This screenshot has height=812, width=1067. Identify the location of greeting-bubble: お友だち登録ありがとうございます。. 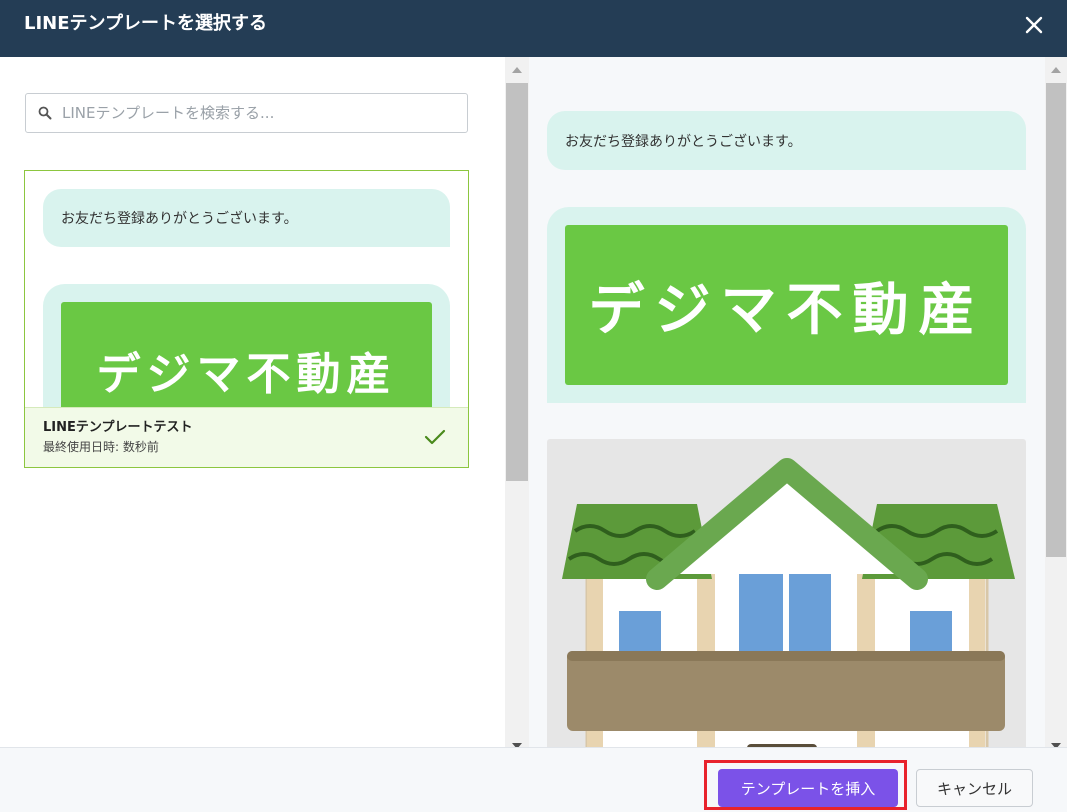
(246, 218).